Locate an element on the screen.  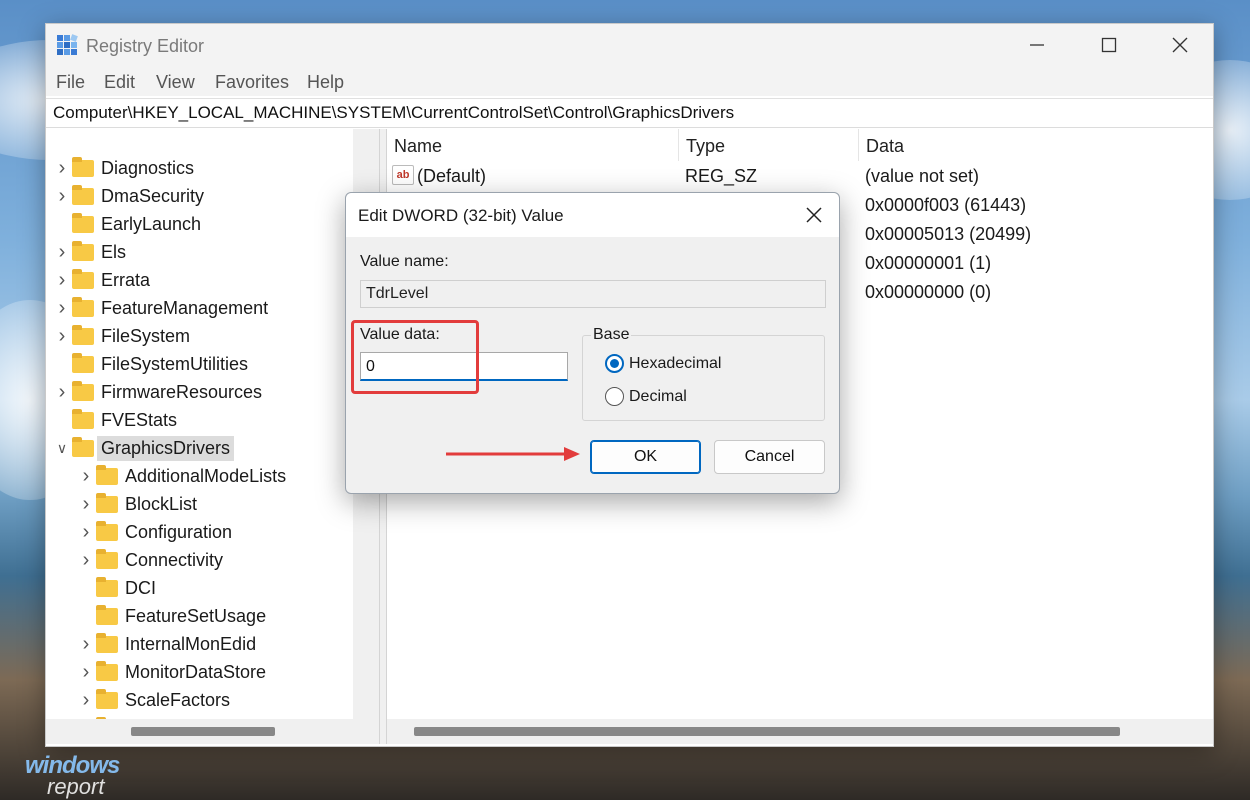
dialog-title-bar: Edit DWORD (32-bit) Value is located at coordinates (592, 215).